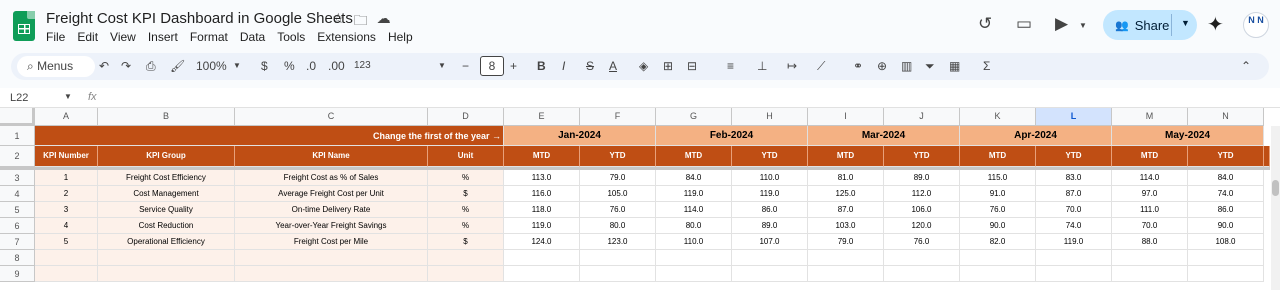 The height and width of the screenshot is (290, 1280). Describe the element at coordinates (590, 66) in the screenshot. I see `strikethrough-button: S` at that location.